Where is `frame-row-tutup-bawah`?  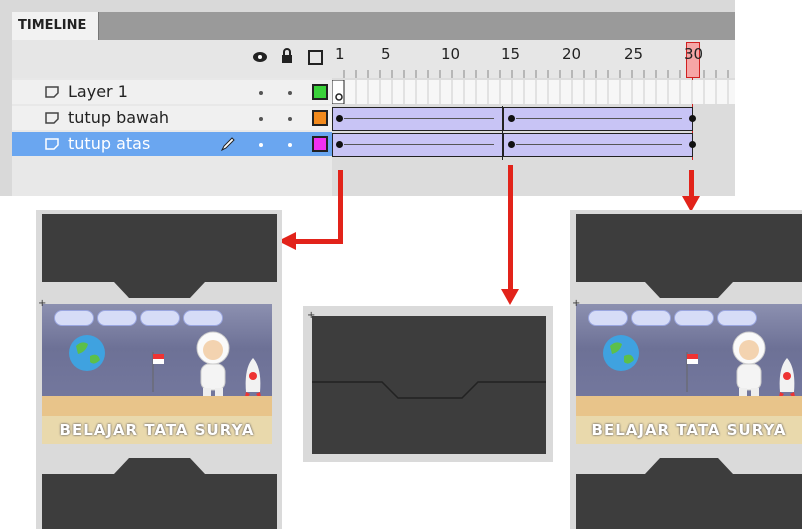 frame-row-tutup-bawah is located at coordinates (533, 118).